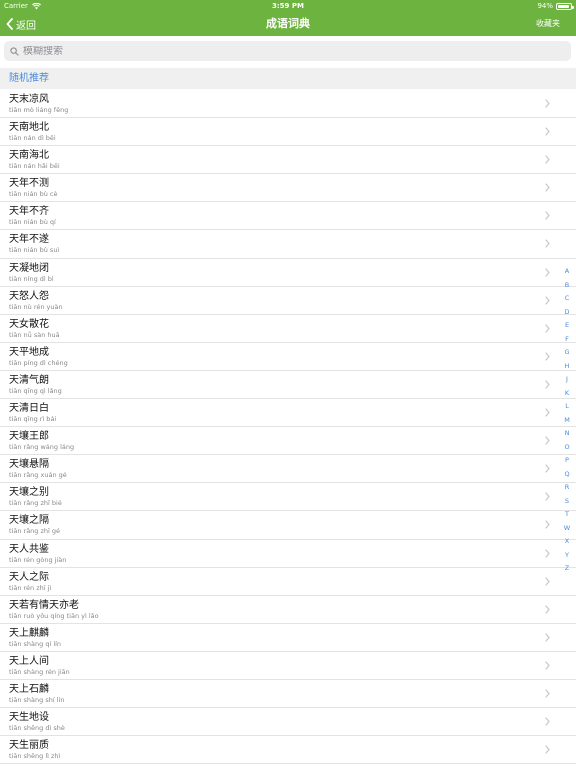 This screenshot has width=576, height=768. I want to click on pinyin-text: tiān píng dì chéng, so click(38, 362).